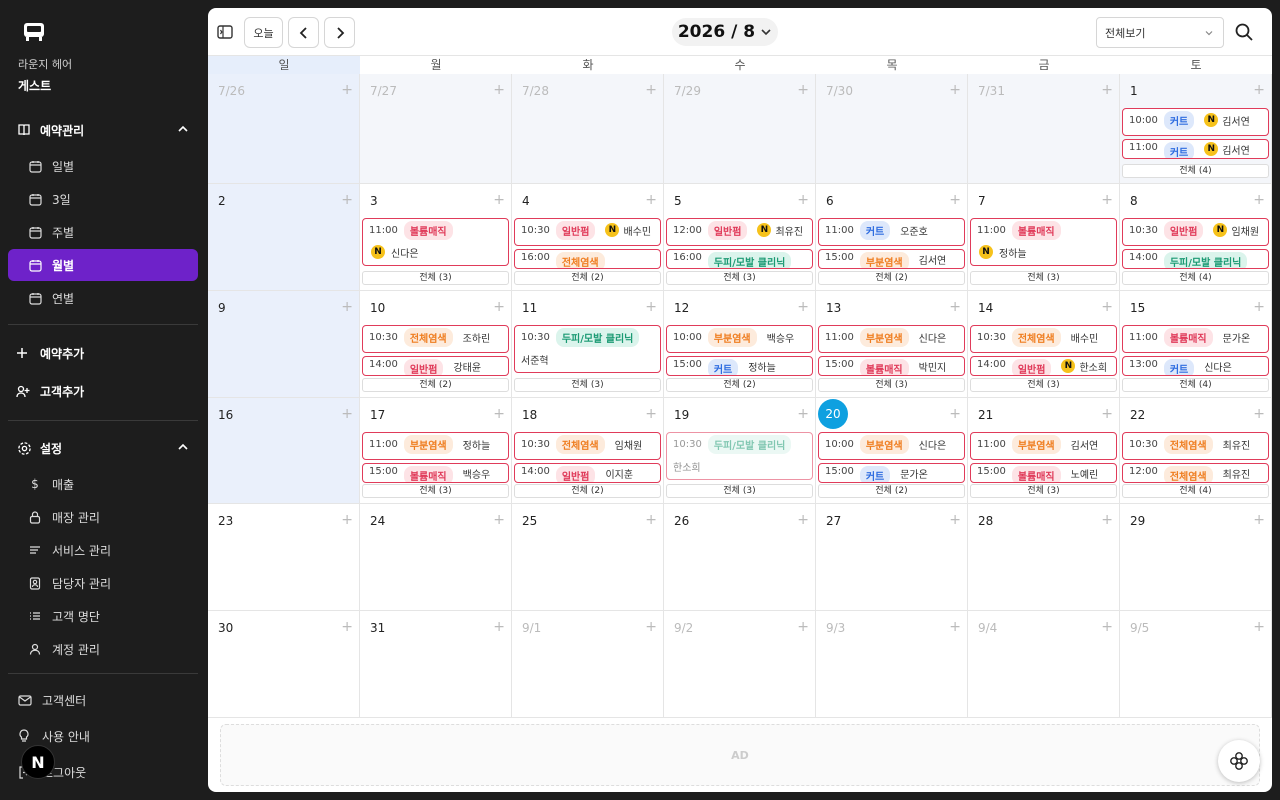 The image size is (1280, 800). Describe the element at coordinates (103, 298) in the screenshot. I see `nav-yearly: 연별` at that location.